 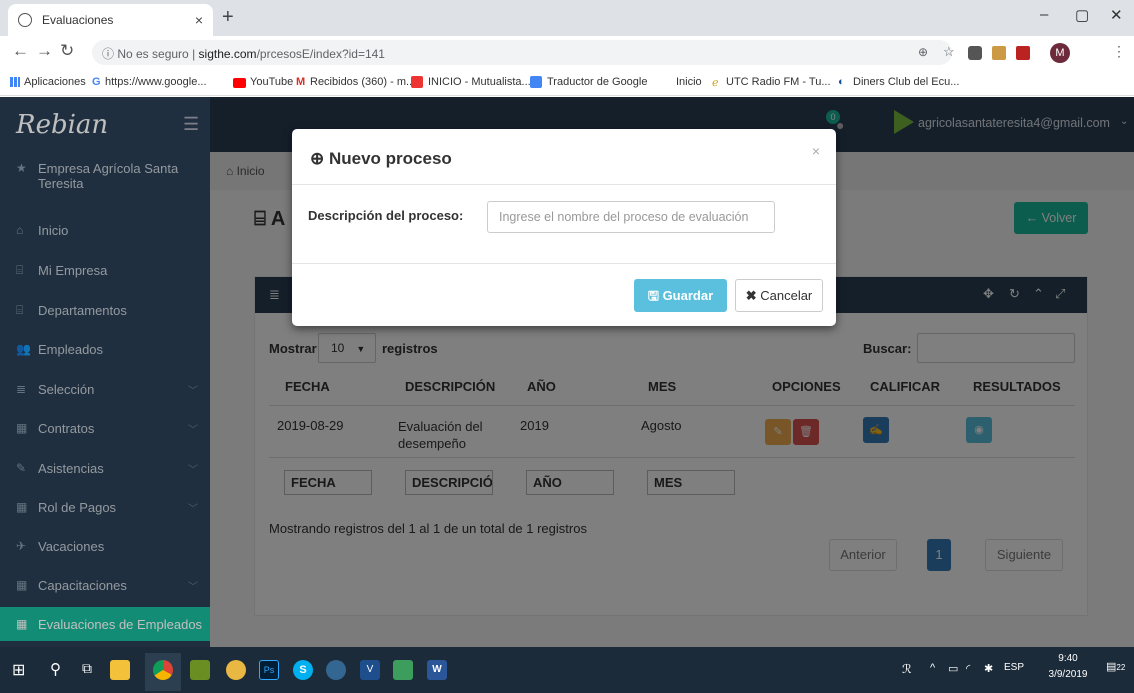 I want to click on bookmark-star-icon: ☆, so click(x=949, y=52).